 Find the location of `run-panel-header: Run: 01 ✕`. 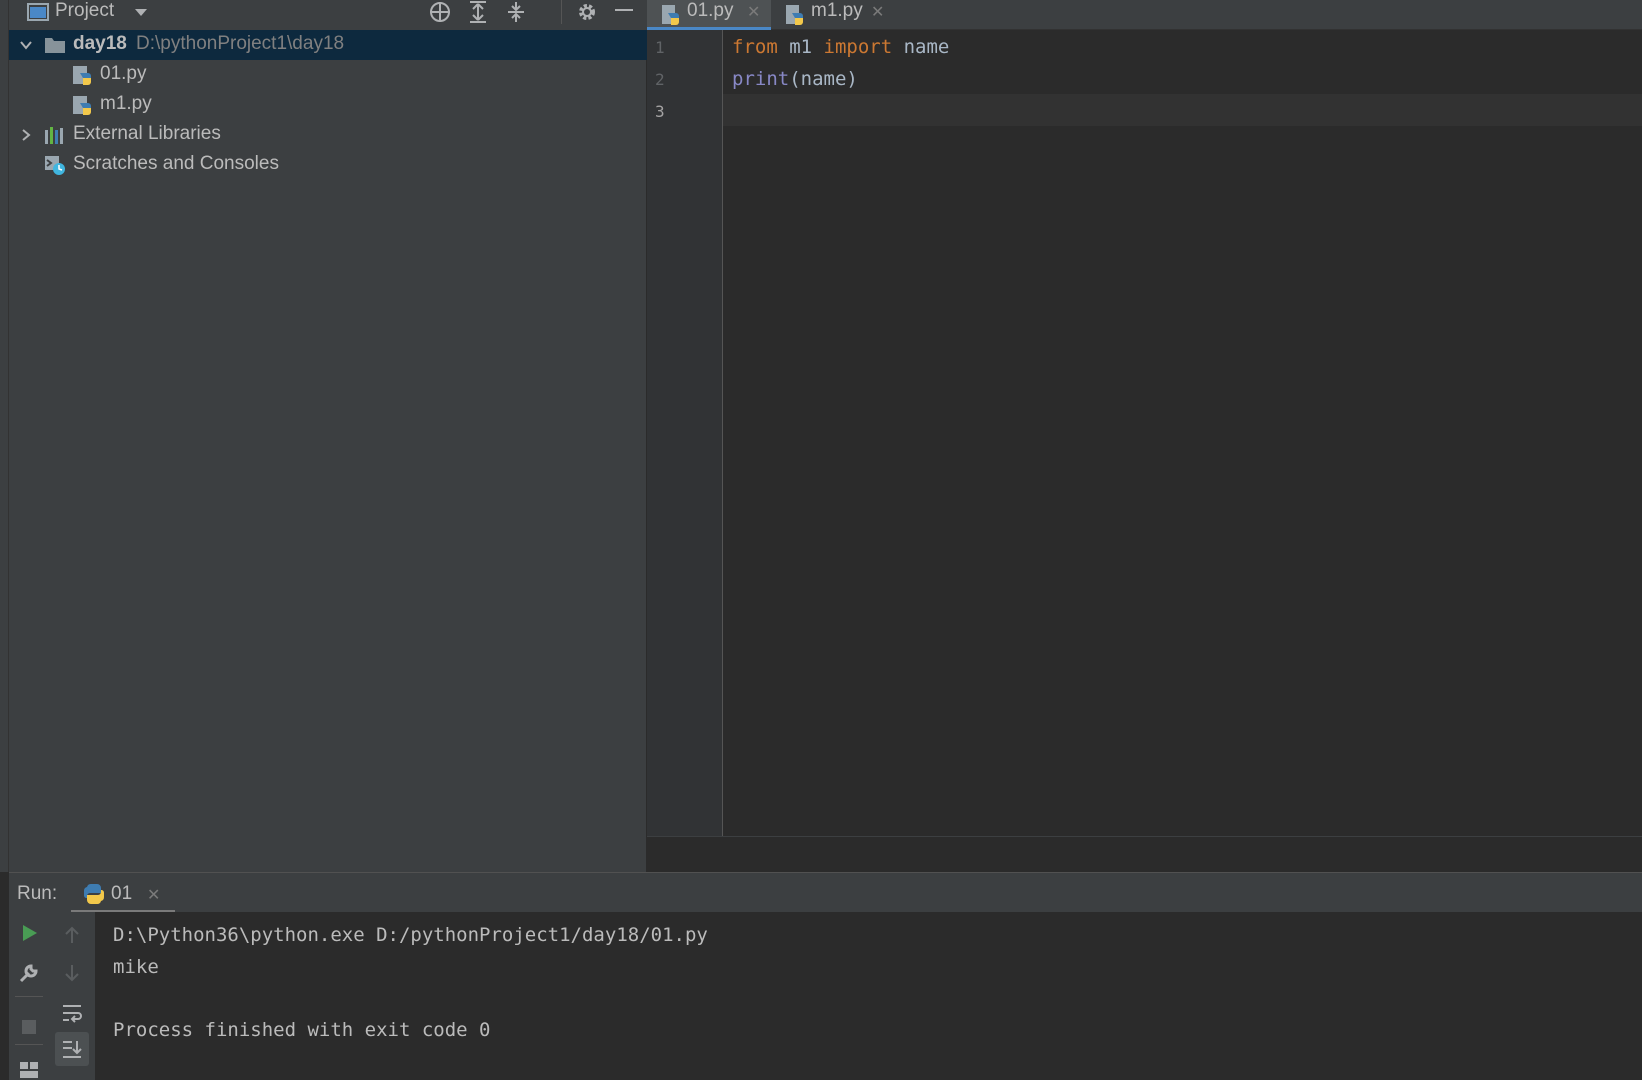

run-panel-header: Run: 01 ✕ is located at coordinates (825, 892).